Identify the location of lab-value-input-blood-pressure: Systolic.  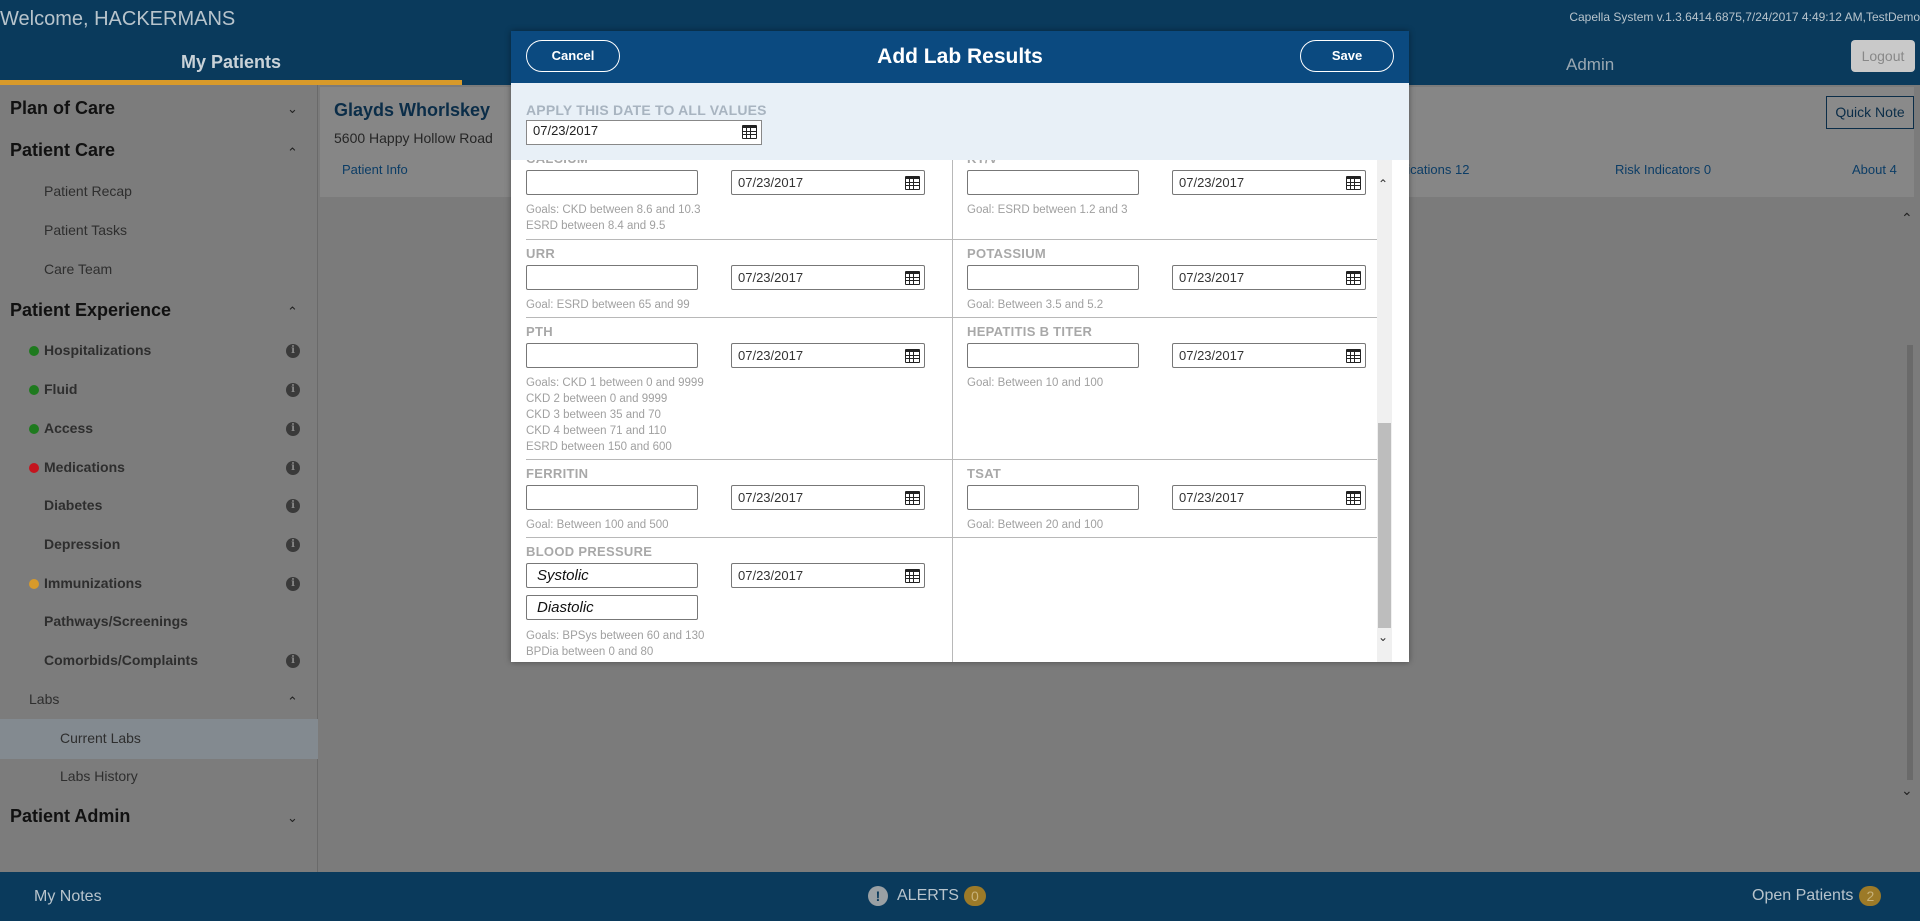
(612, 575).